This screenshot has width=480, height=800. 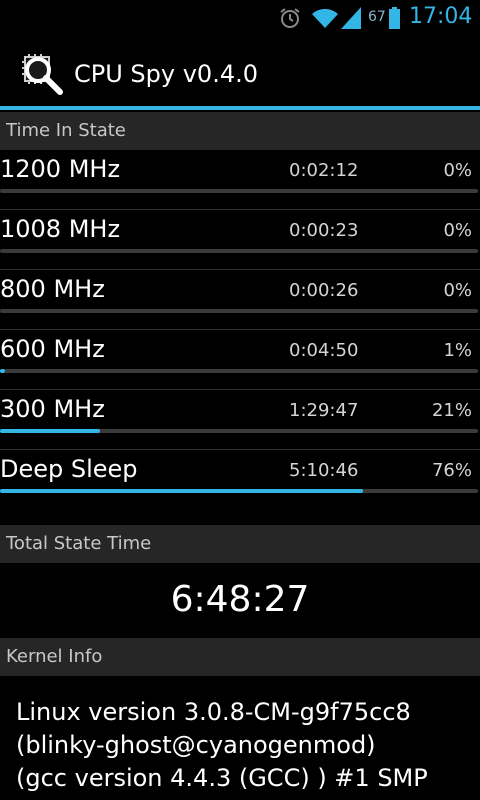 What do you see at coordinates (240, 300) in the screenshot?
I see `state-row: 800 MHz 0:00:26 0%` at bounding box center [240, 300].